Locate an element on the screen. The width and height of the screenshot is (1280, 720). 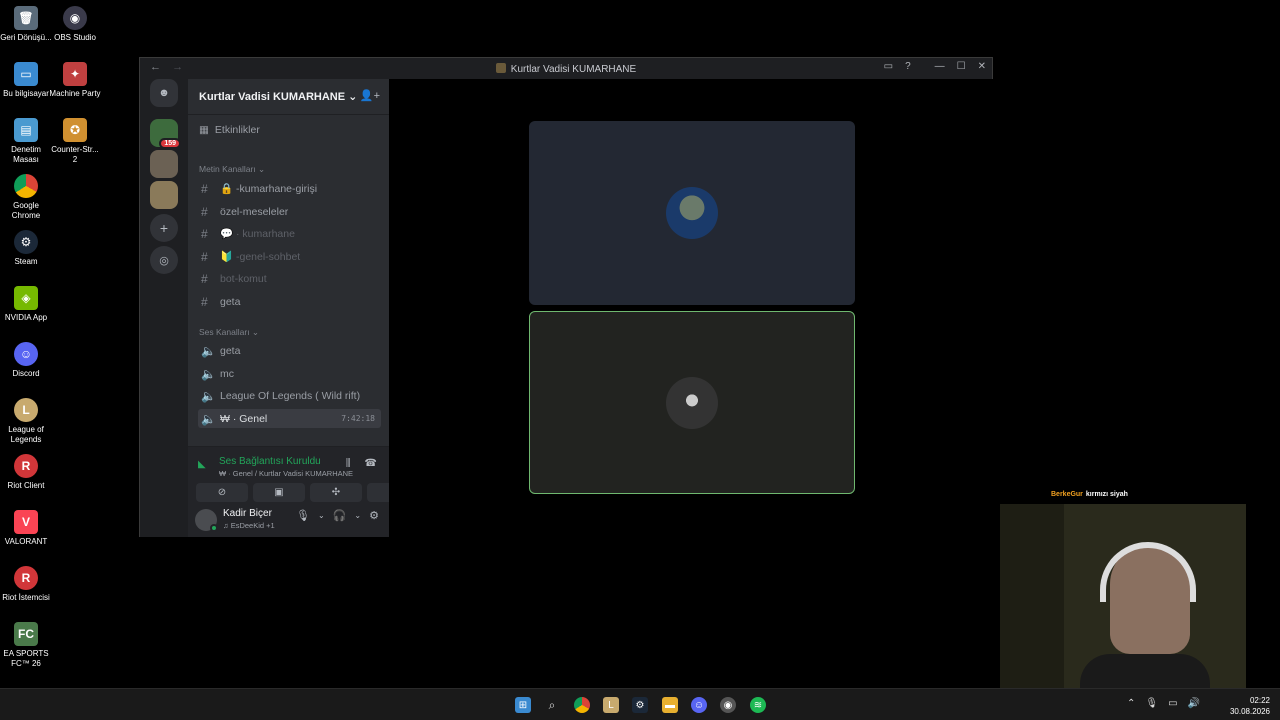
voice-channel: 🔈 geta is located at coordinates (289, 350).